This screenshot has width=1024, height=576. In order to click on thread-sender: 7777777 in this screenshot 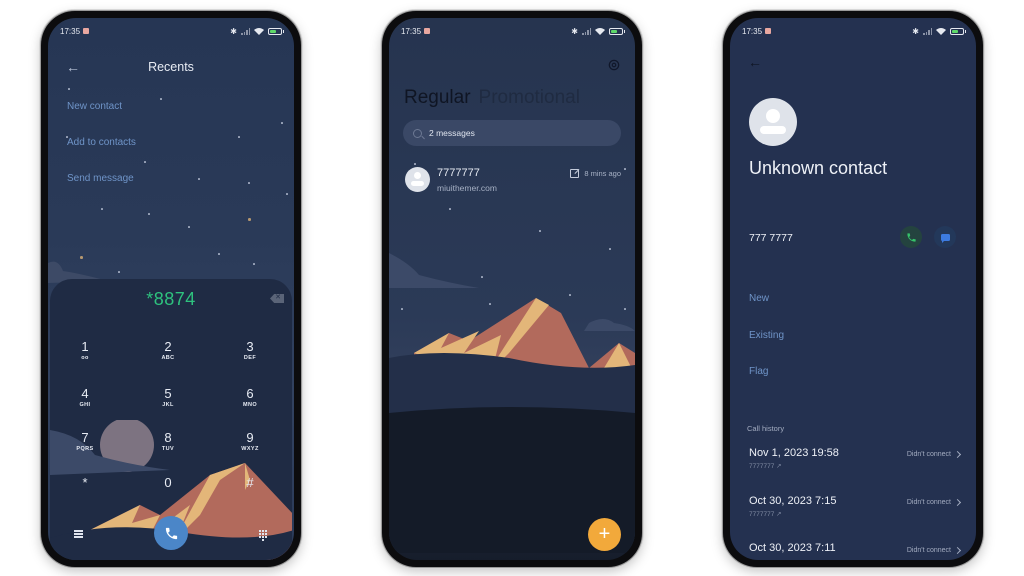, I will do `click(458, 173)`.